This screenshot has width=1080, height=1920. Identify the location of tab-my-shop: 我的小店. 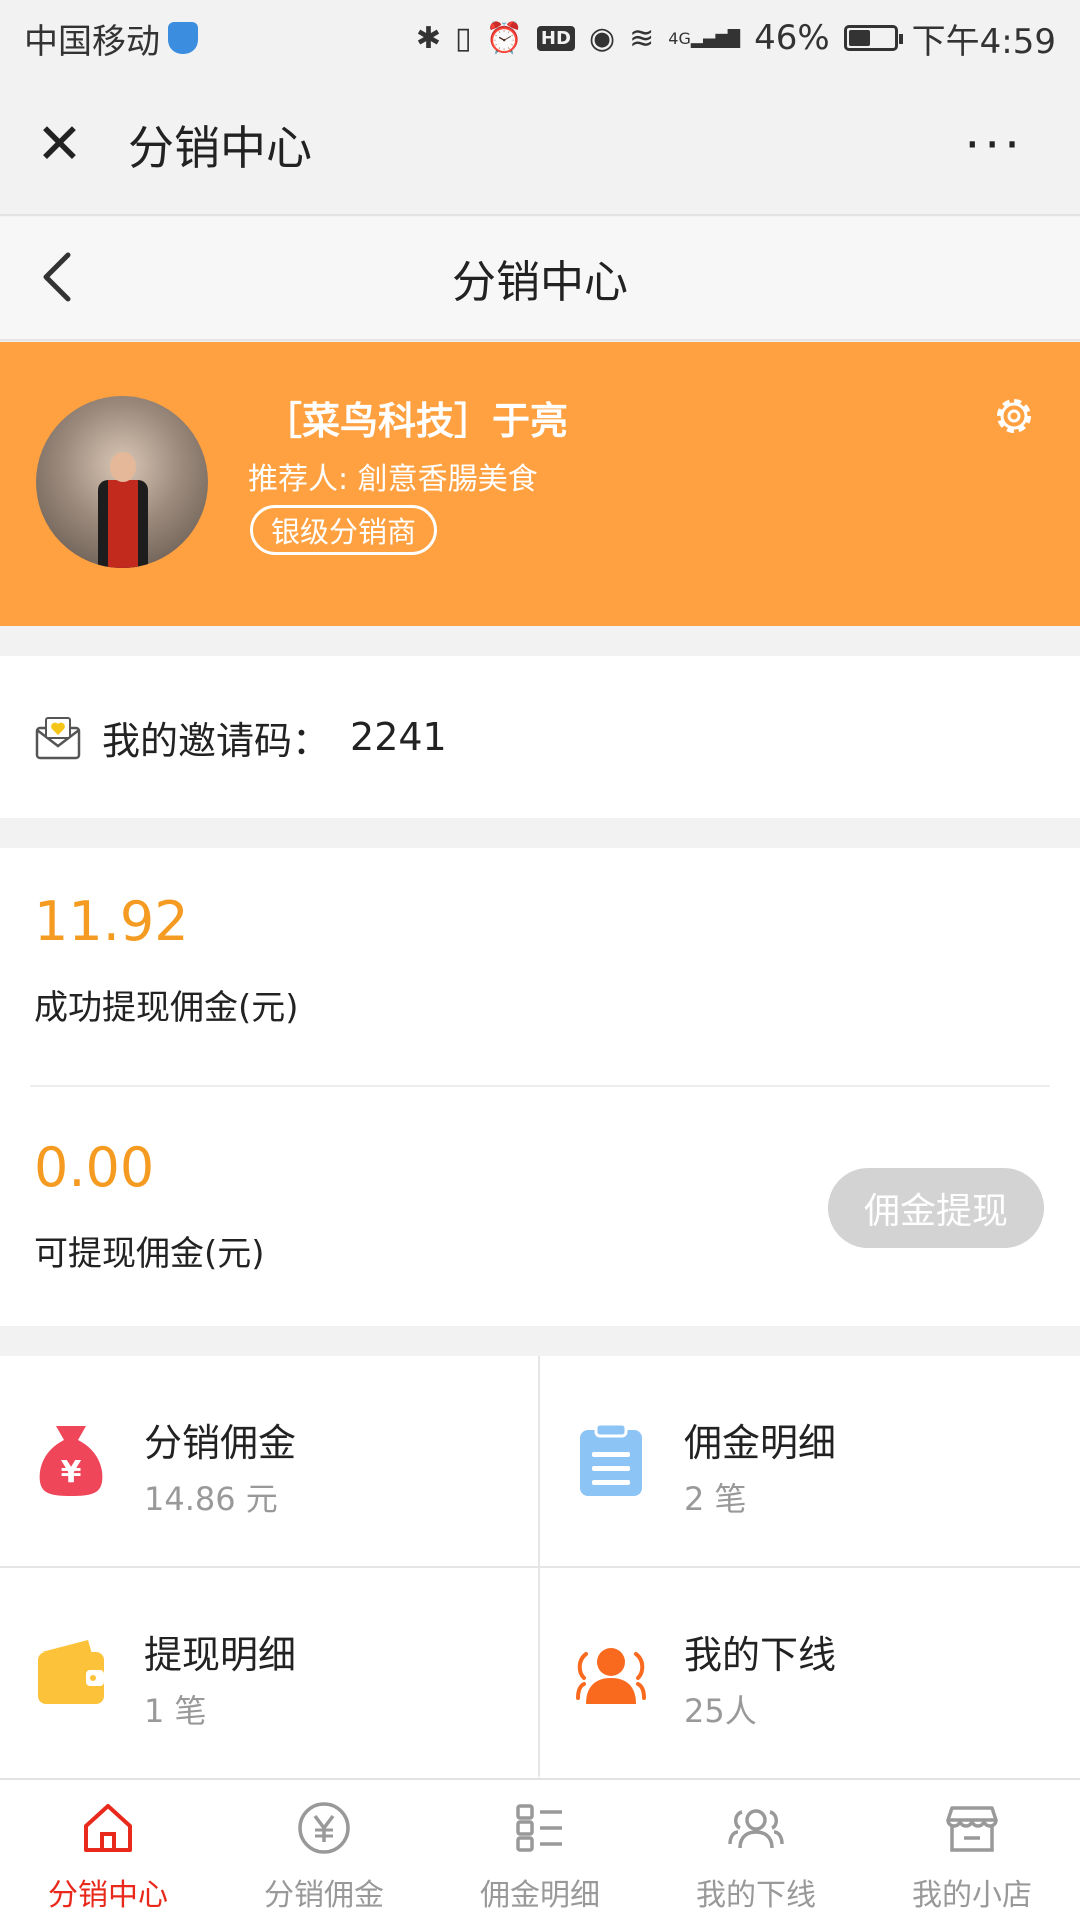
(972, 1850).